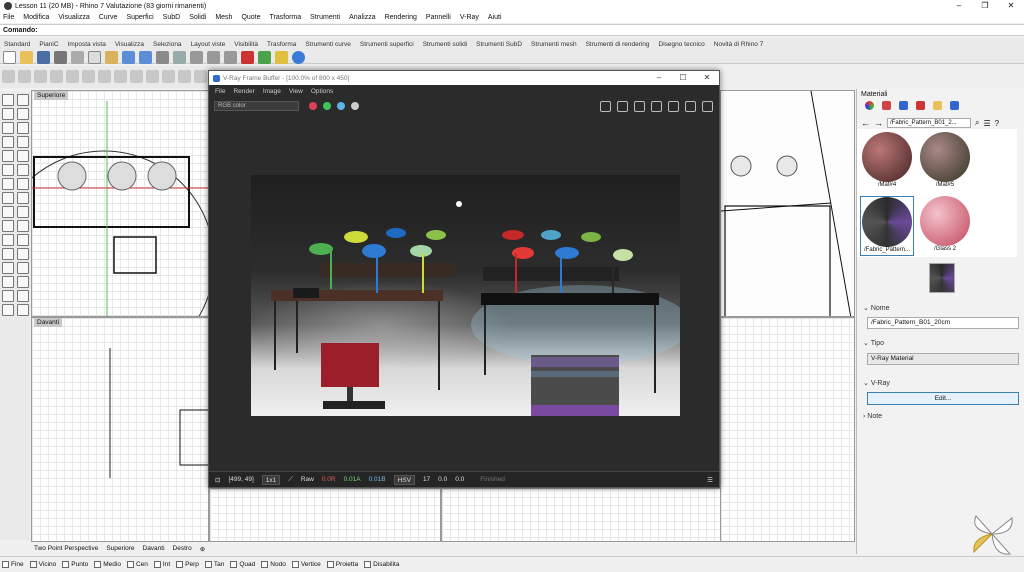 The height and width of the screenshot is (572, 1024). Describe the element at coordinates (322, 91) in the screenshot. I see `vfb-menu-options: Options` at that location.